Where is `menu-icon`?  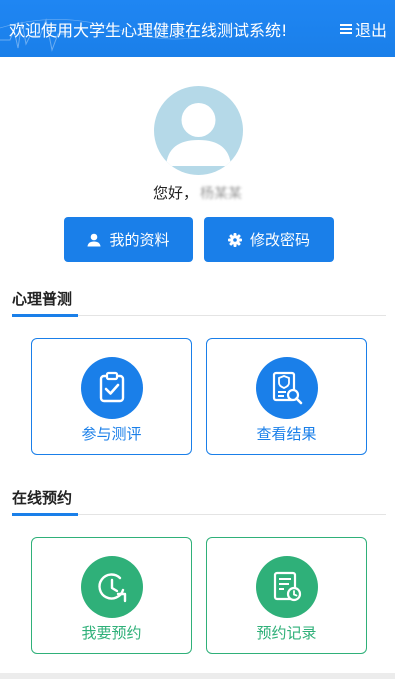 menu-icon is located at coordinates (345, 29).